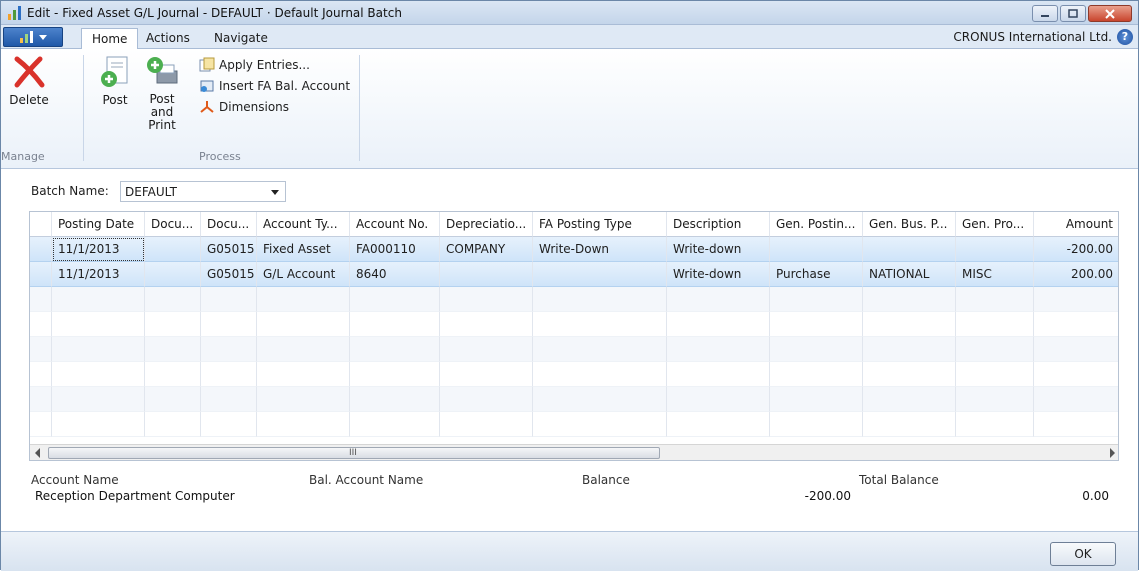  Describe the element at coordinates (600, 249) in the screenshot. I see `grid-cell: Write-Down` at that location.